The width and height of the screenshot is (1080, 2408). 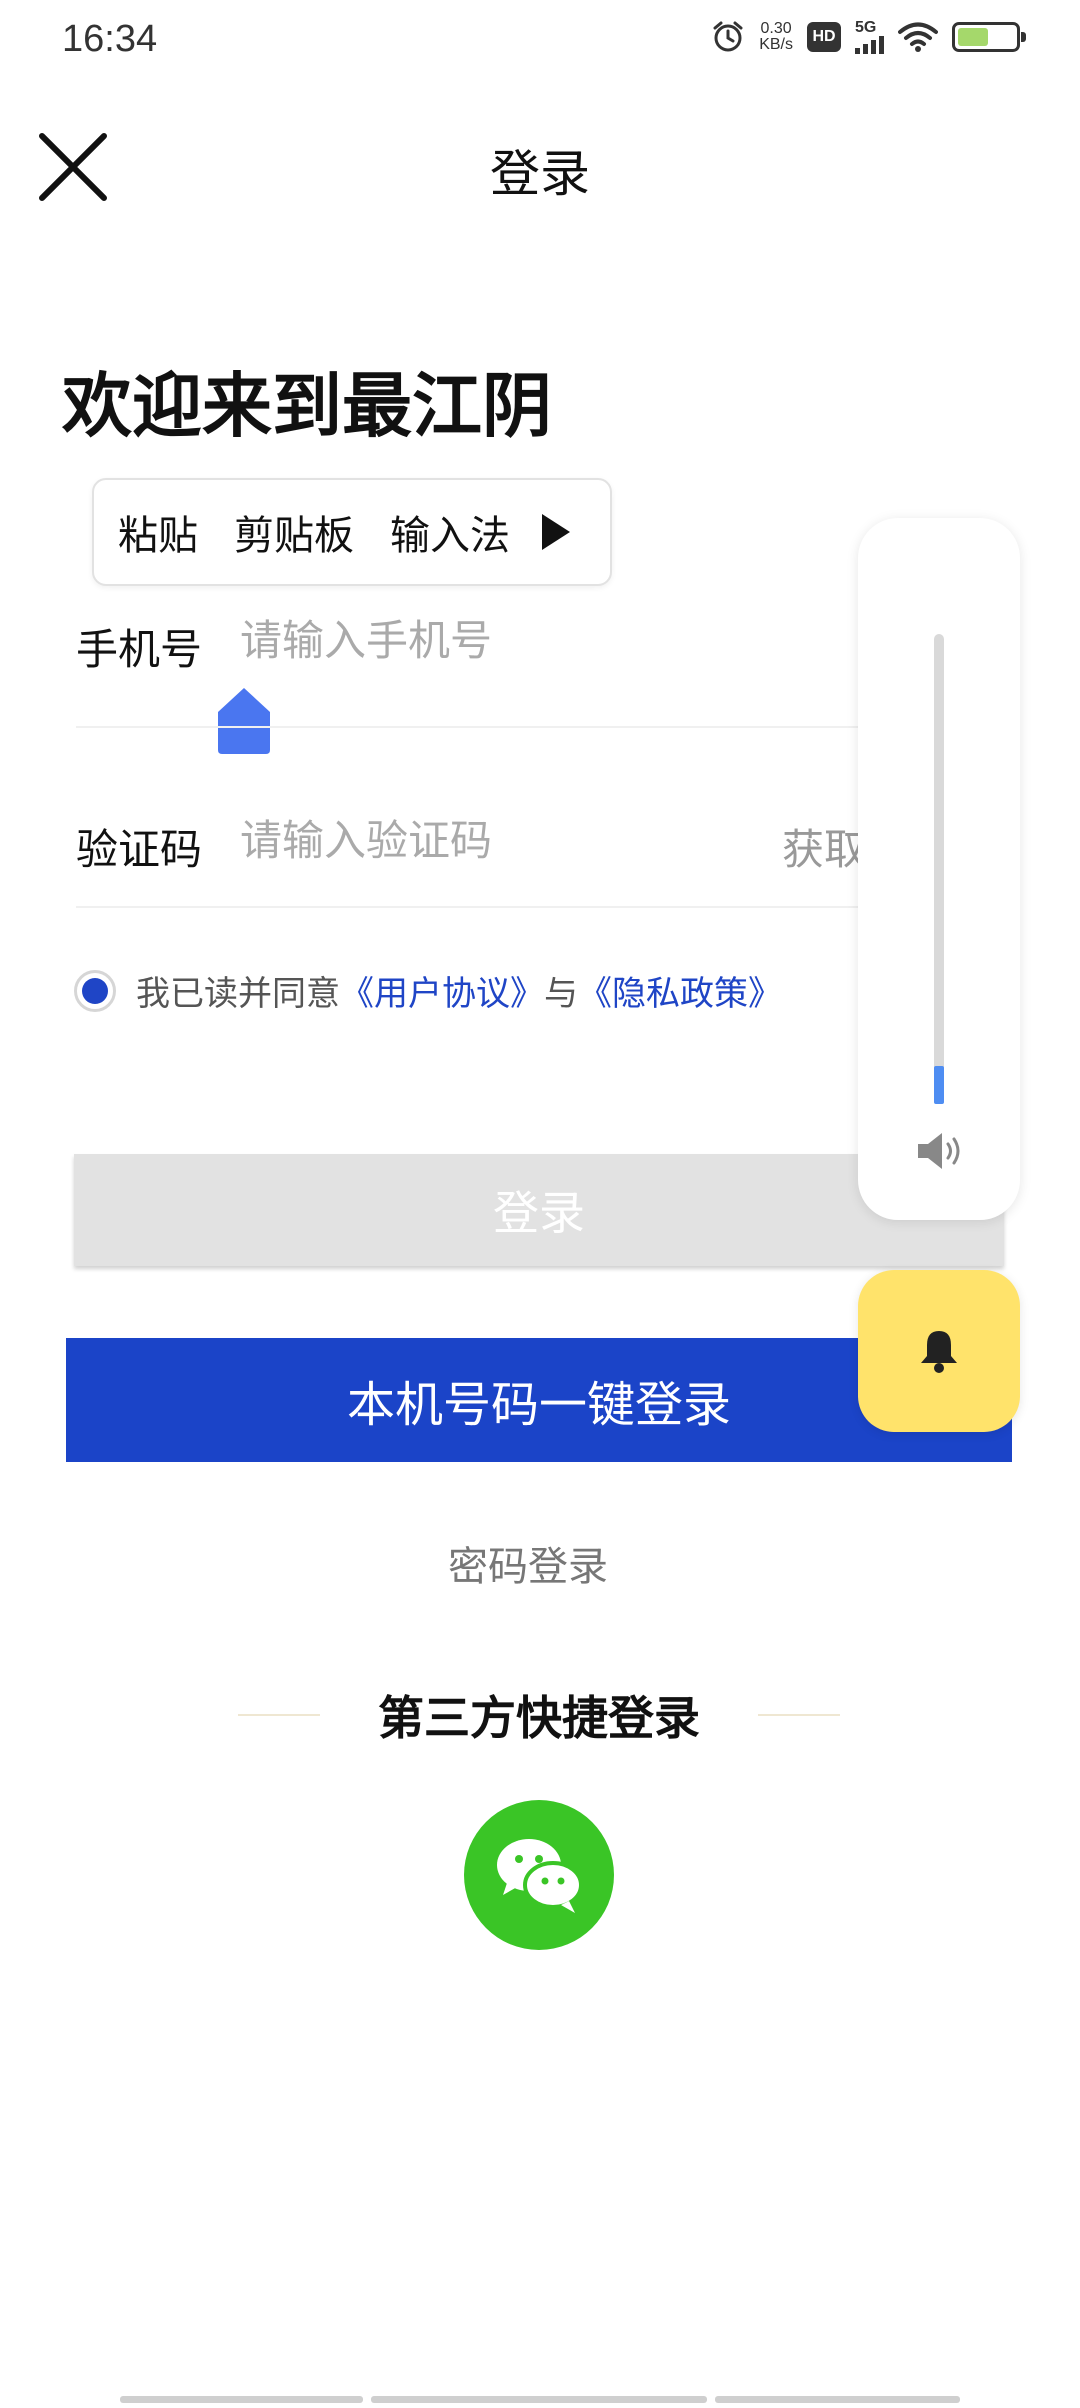 What do you see at coordinates (539, 1718) in the screenshot?
I see `third-party-title: 第三方快捷登录` at bounding box center [539, 1718].